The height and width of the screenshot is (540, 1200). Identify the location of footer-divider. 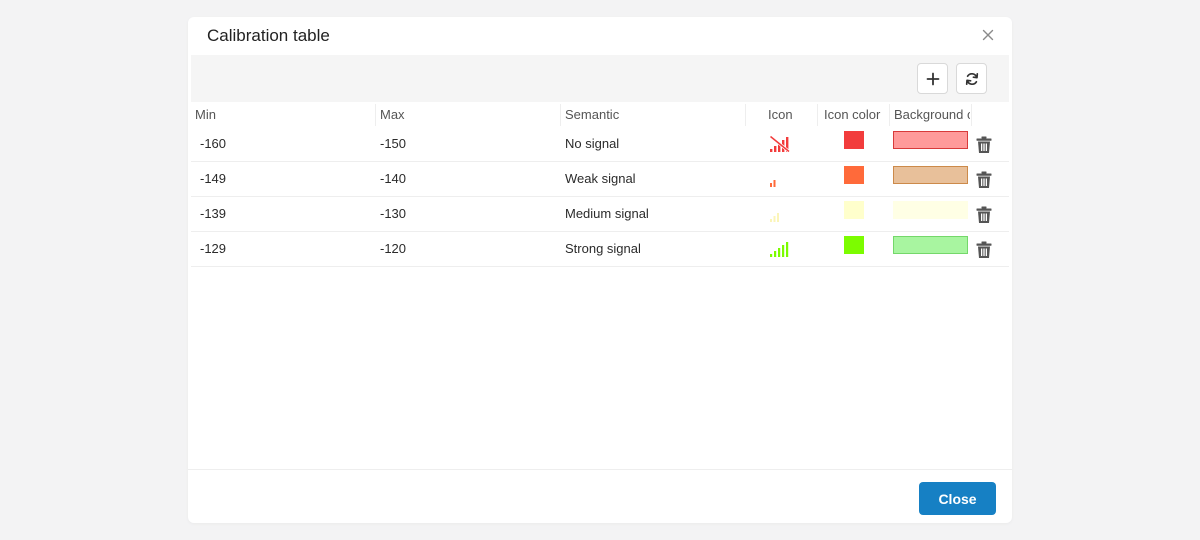
(600, 469).